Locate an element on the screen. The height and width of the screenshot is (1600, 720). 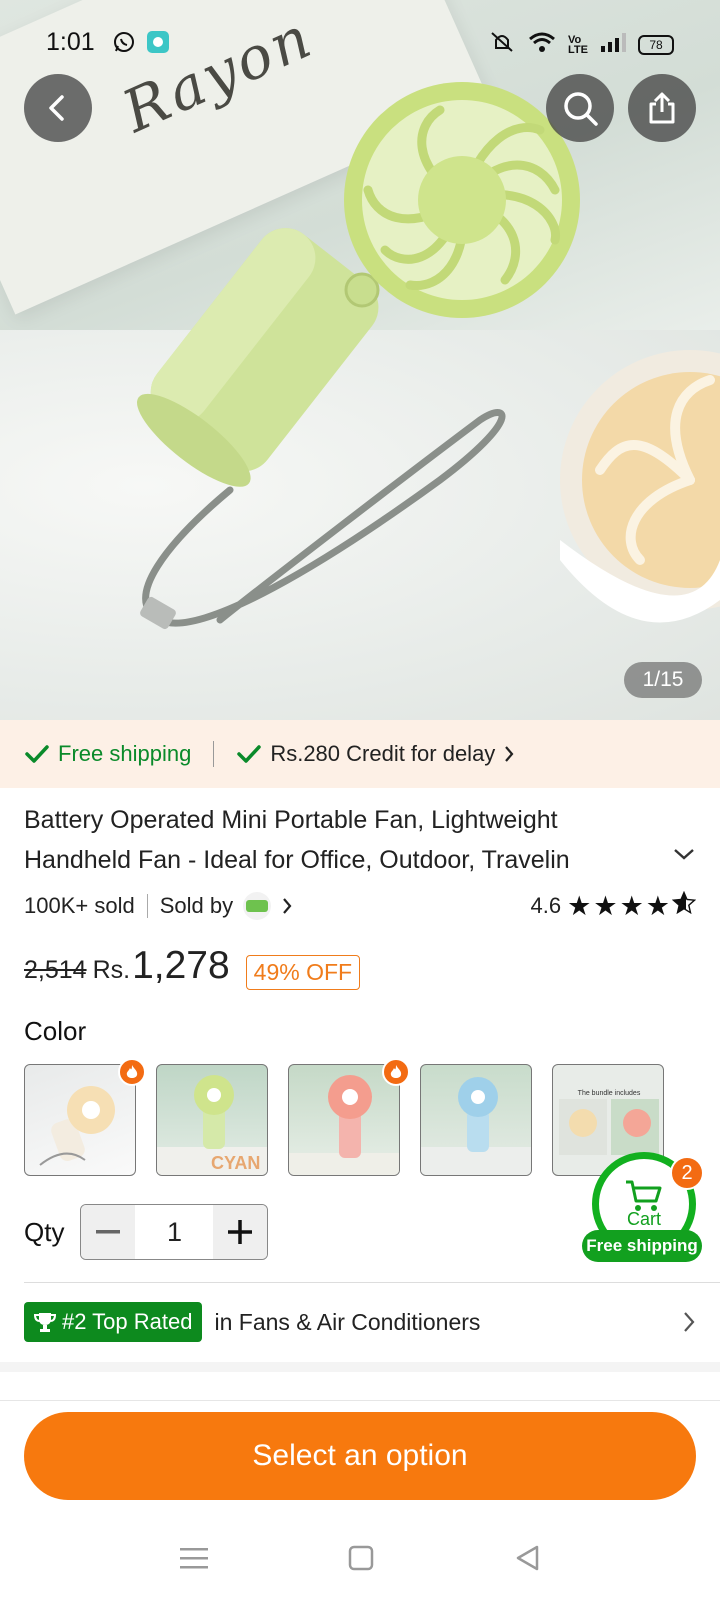
menu-nav-button is located at coordinates (194, 1560).